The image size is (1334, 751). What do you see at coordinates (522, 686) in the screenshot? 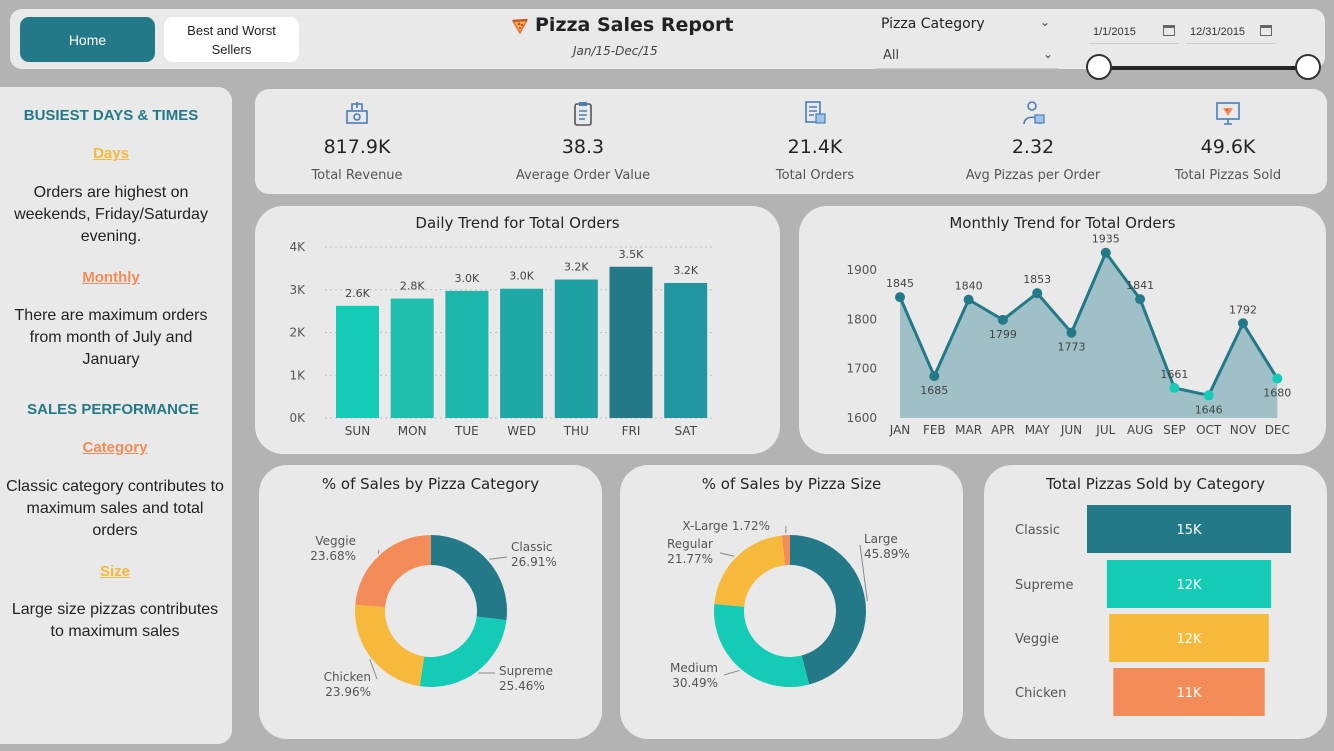
I see `slice-value: 25.46%` at bounding box center [522, 686].